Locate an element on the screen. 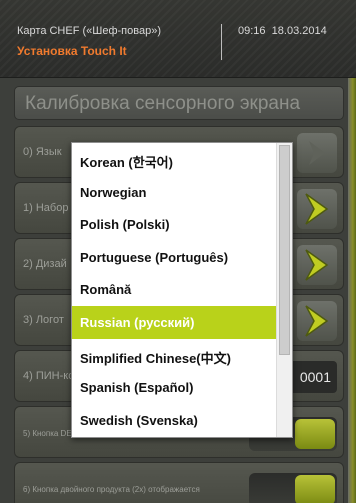 This screenshot has width=356, height=503. setting-label: 2) Дизай is located at coordinates (45, 264).